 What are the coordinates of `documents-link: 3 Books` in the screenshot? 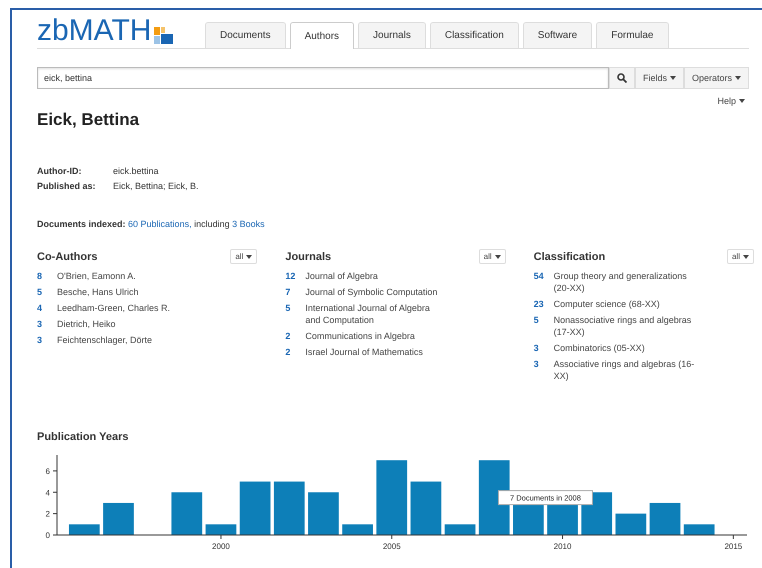 It's located at (248, 224).